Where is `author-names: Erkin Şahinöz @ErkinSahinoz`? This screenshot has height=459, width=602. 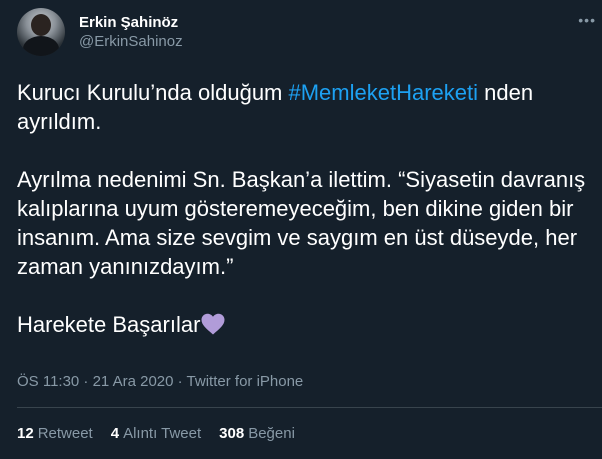 author-names: Erkin Şahinöz @ErkinSahinoz is located at coordinates (131, 32).